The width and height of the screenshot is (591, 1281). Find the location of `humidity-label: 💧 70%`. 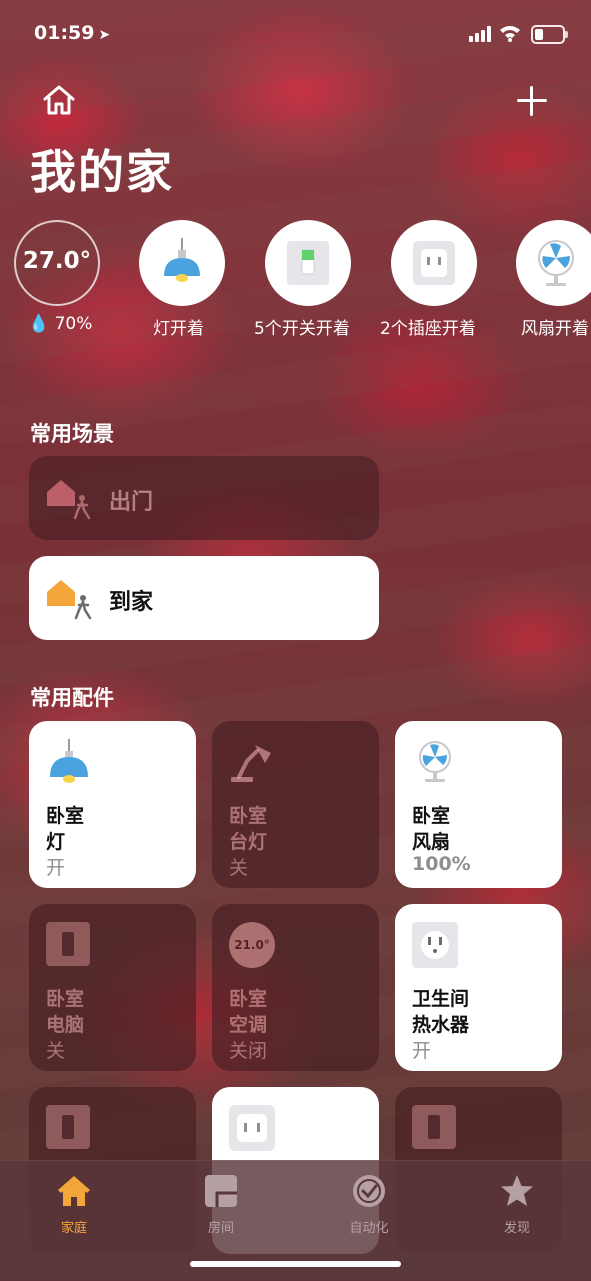

humidity-label: 💧 70% is located at coordinates (60, 324).